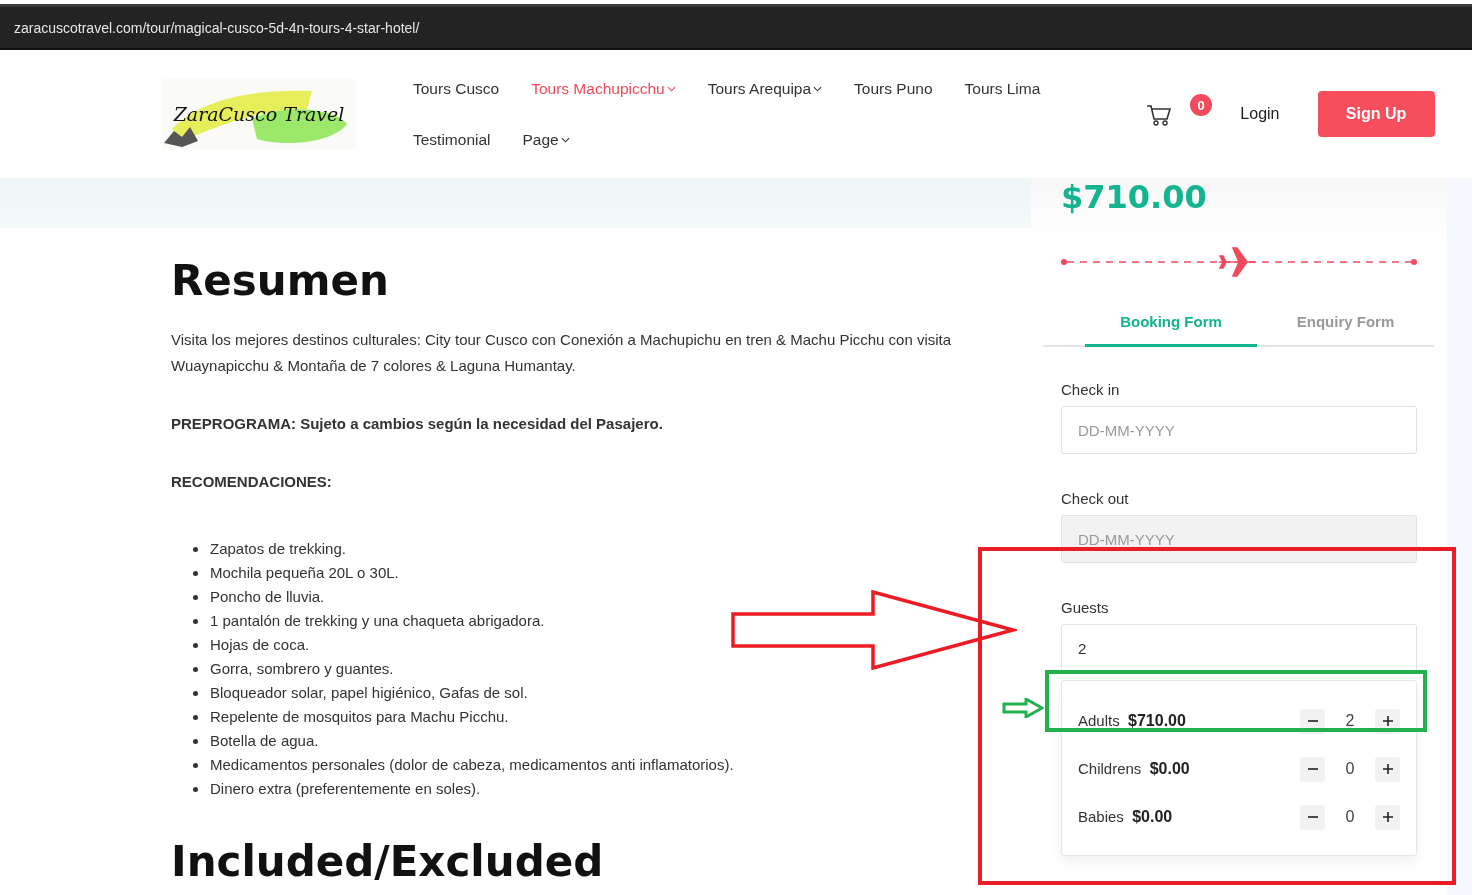  I want to click on section-heading: Included/Excluded, so click(388, 861).